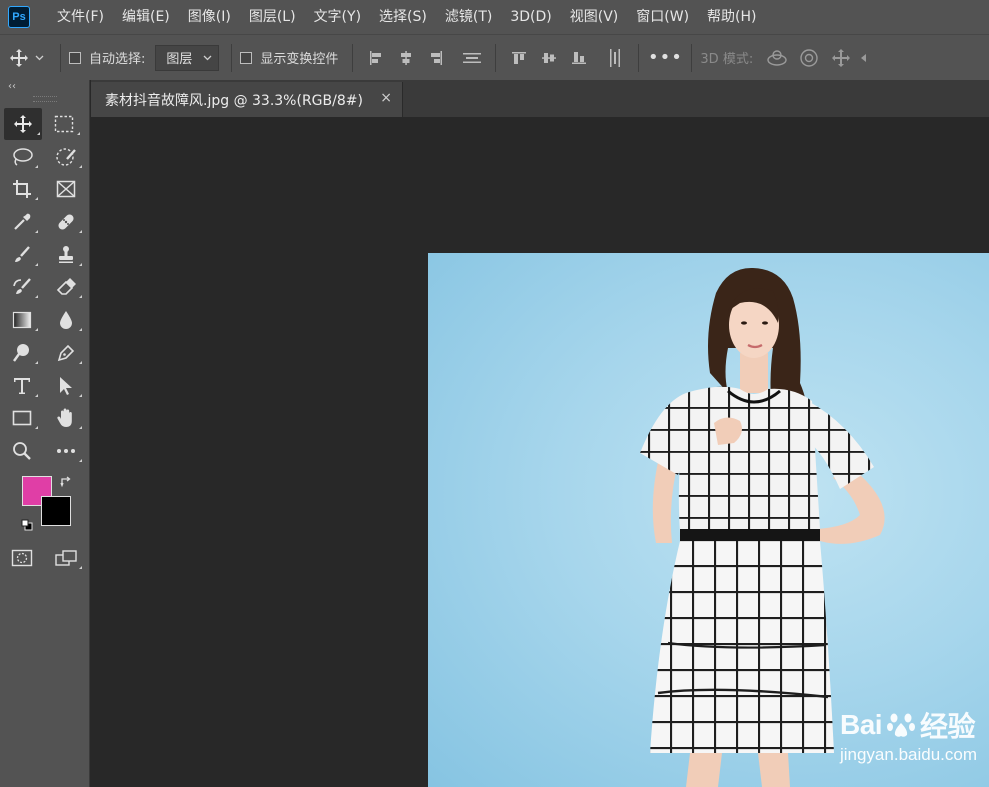 This screenshot has height=787, width=989. Describe the element at coordinates (117, 59) in the screenshot. I see `auto-select-label: 自动选择:` at that location.